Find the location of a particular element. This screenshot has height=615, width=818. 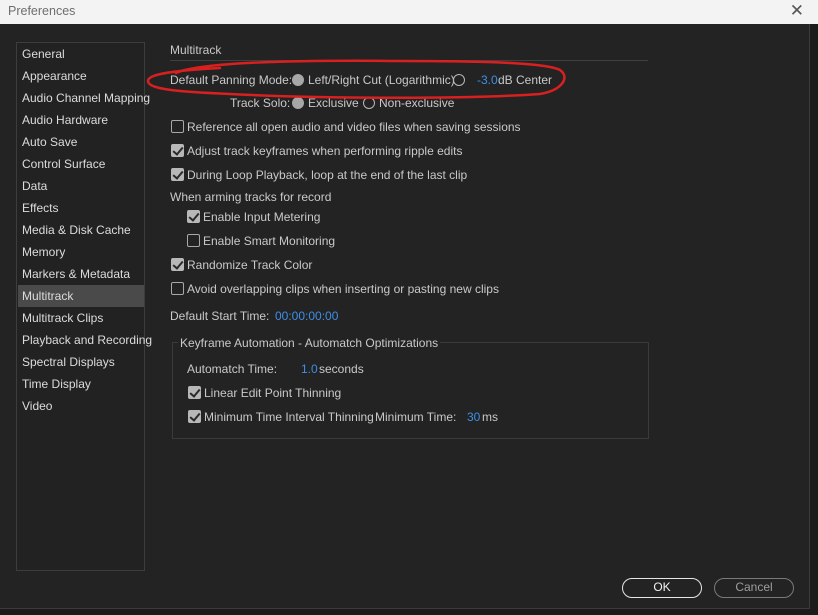

sidebar-item-label: Video is located at coordinates (37, 406).